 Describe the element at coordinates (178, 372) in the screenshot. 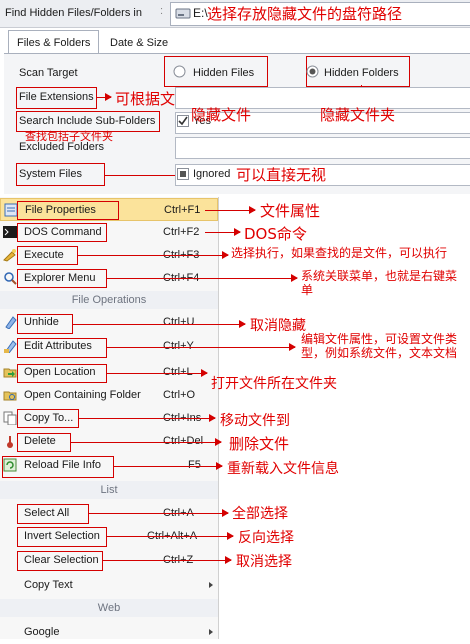

I see `menu-shortcut: Ctrl+L` at that location.